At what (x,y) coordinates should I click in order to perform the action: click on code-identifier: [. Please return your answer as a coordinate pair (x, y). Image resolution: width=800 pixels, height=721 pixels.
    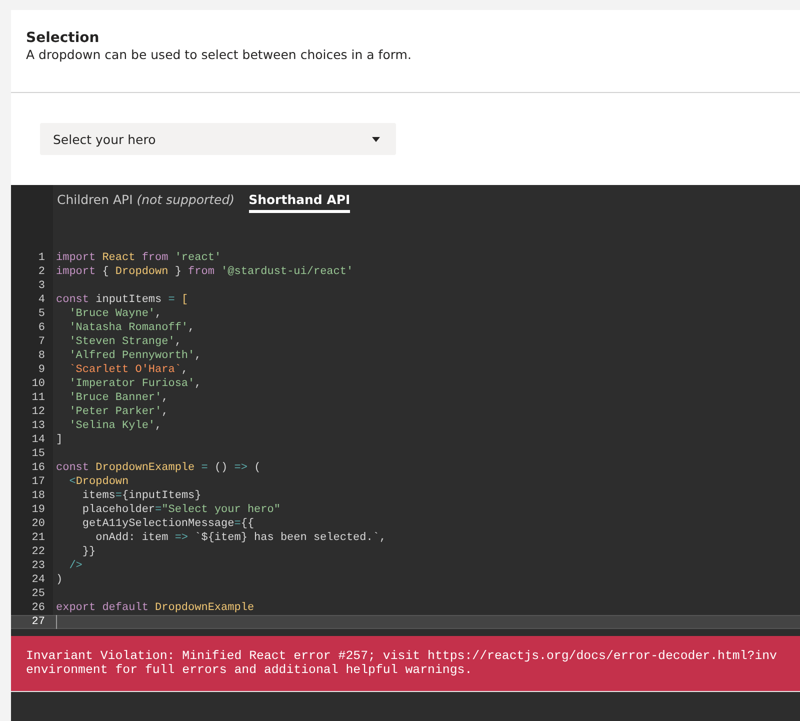
    Looking at the image, I should click on (184, 300).